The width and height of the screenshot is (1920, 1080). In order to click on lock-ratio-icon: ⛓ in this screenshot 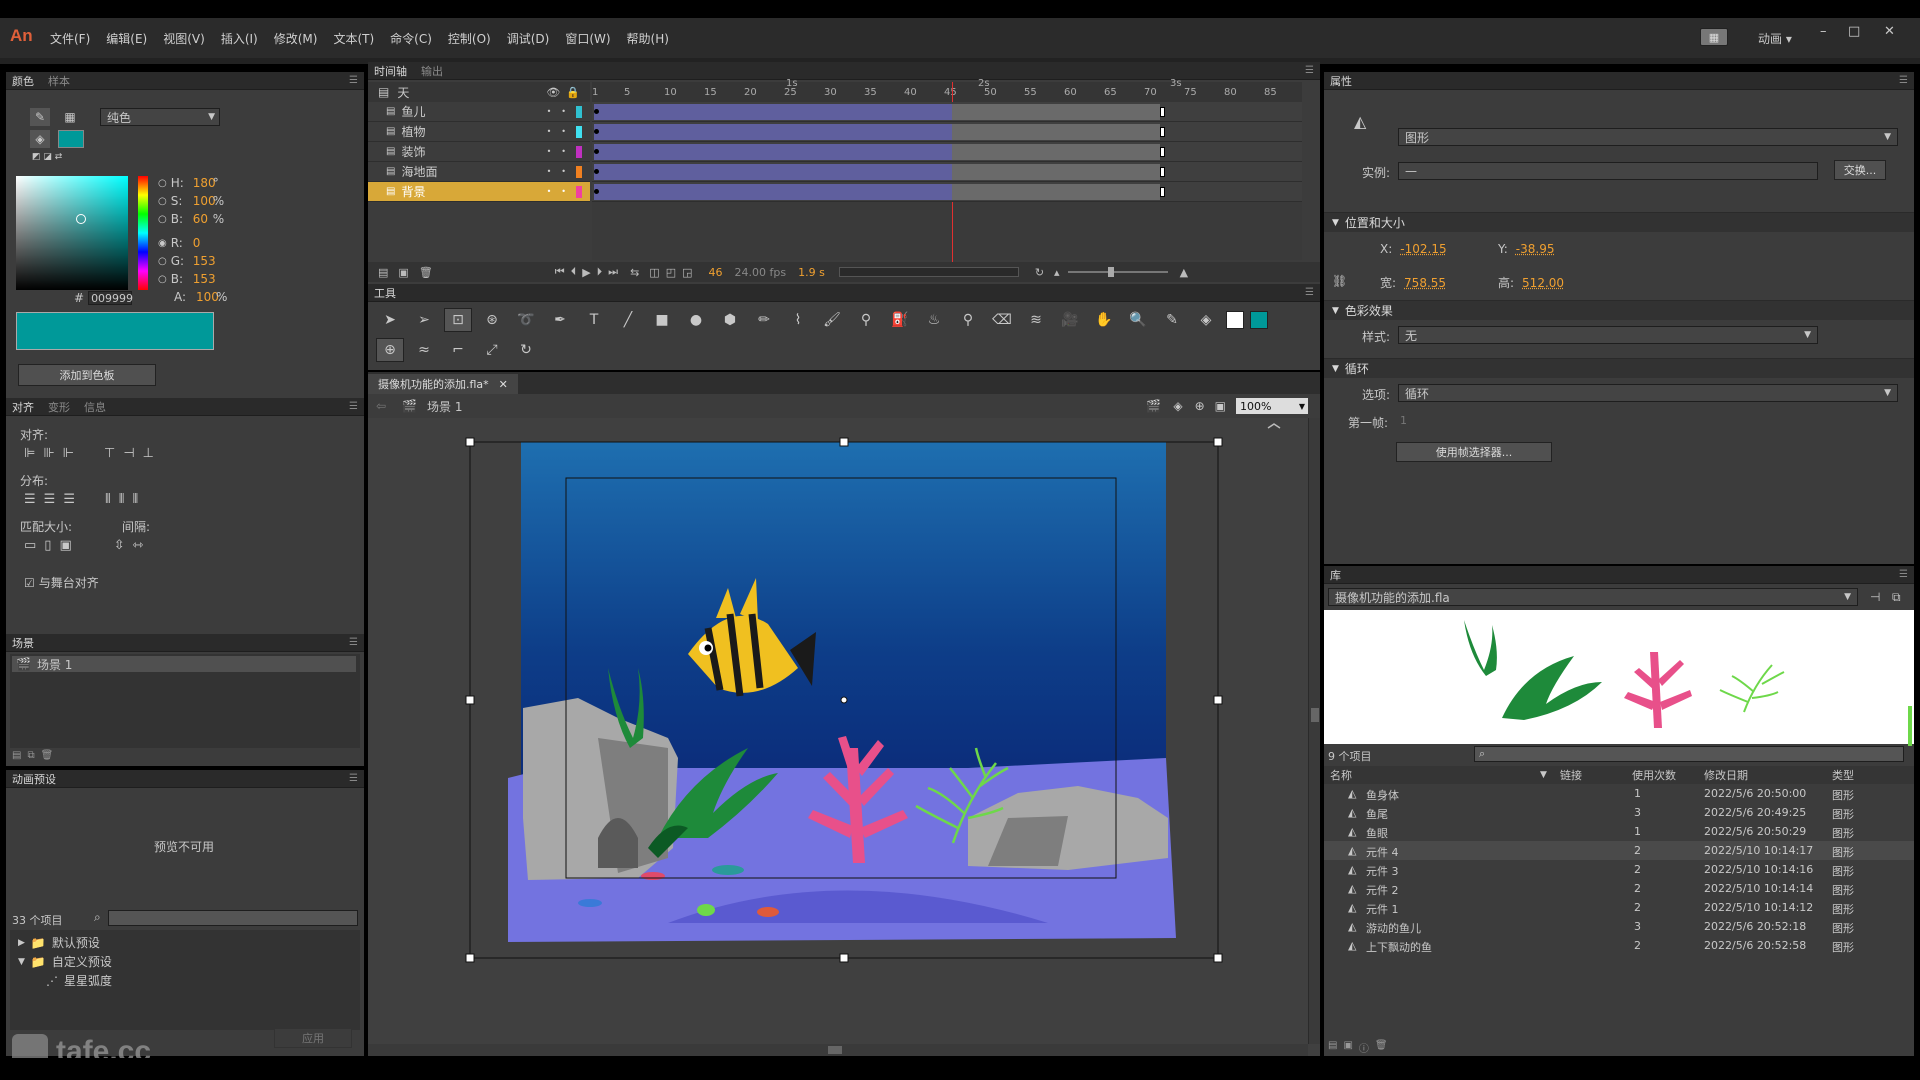, I will do `click(1339, 281)`.